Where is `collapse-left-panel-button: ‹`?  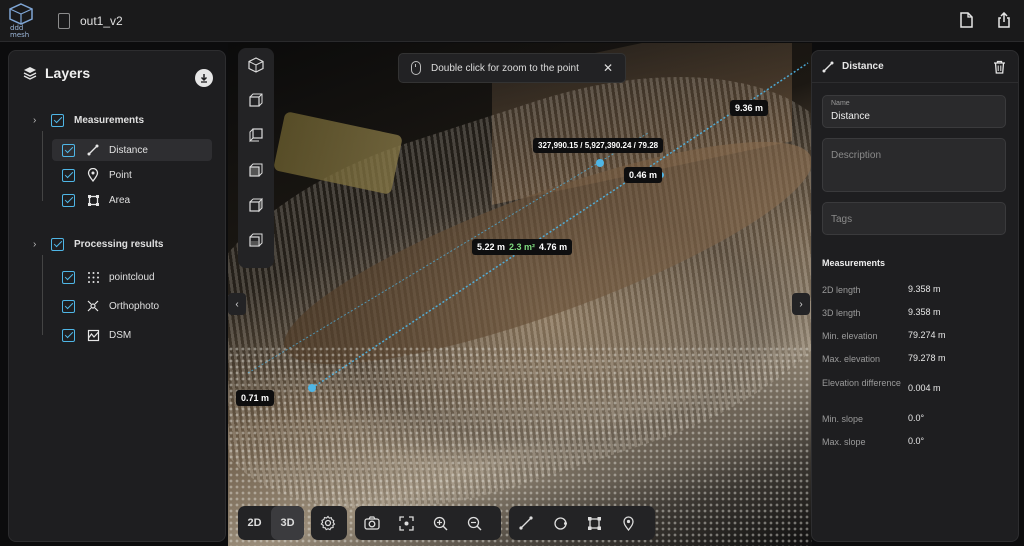 collapse-left-panel-button: ‹ is located at coordinates (237, 304).